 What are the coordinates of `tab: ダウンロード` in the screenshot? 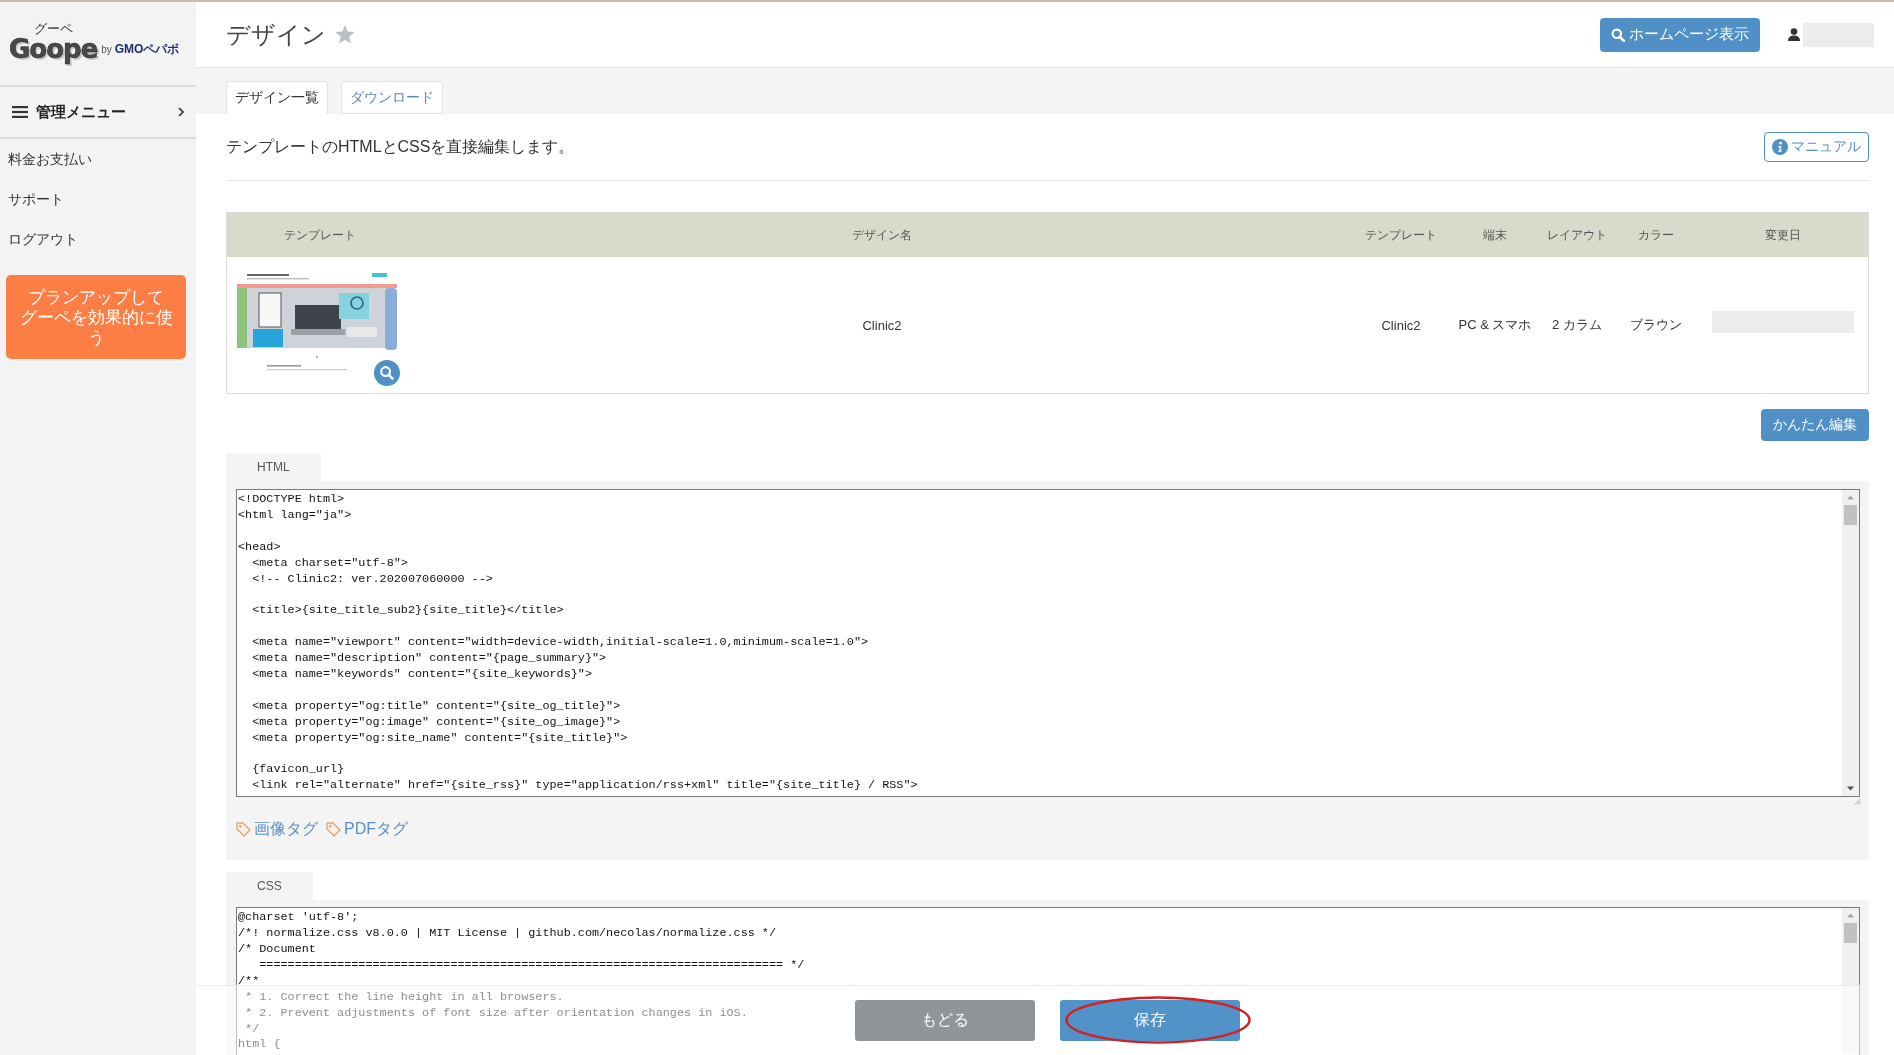 It's located at (392, 97).